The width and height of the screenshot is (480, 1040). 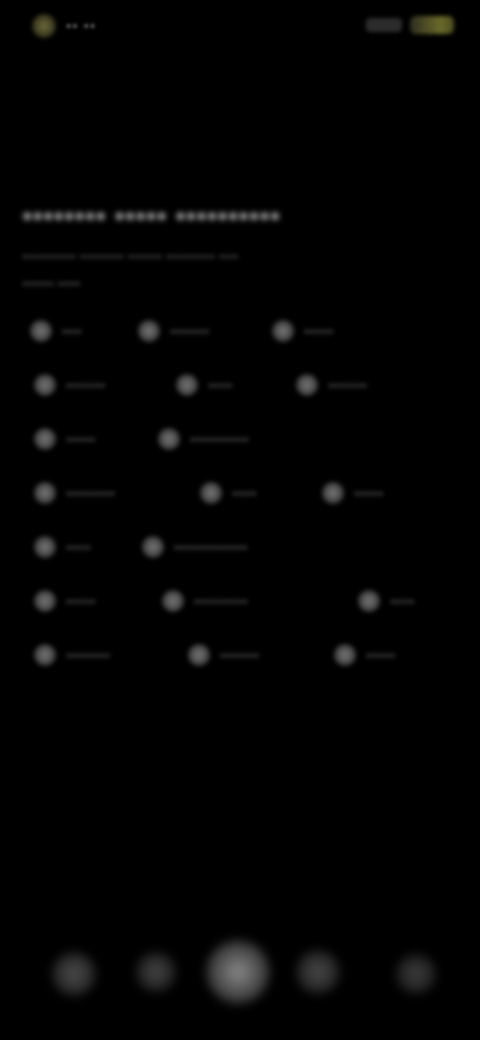 What do you see at coordinates (91, 493) in the screenshot?
I see `chip-label: ••••••••••` at bounding box center [91, 493].